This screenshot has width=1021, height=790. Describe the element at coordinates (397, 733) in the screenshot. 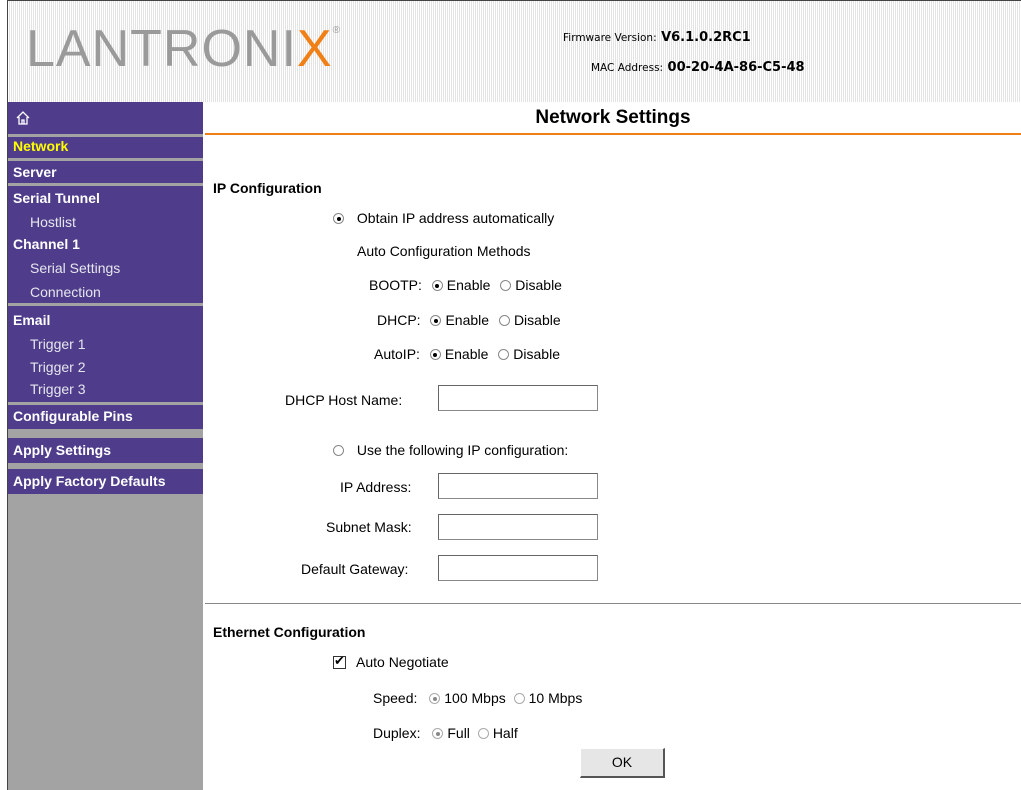

I see `duplex-label: Duplex:` at that location.